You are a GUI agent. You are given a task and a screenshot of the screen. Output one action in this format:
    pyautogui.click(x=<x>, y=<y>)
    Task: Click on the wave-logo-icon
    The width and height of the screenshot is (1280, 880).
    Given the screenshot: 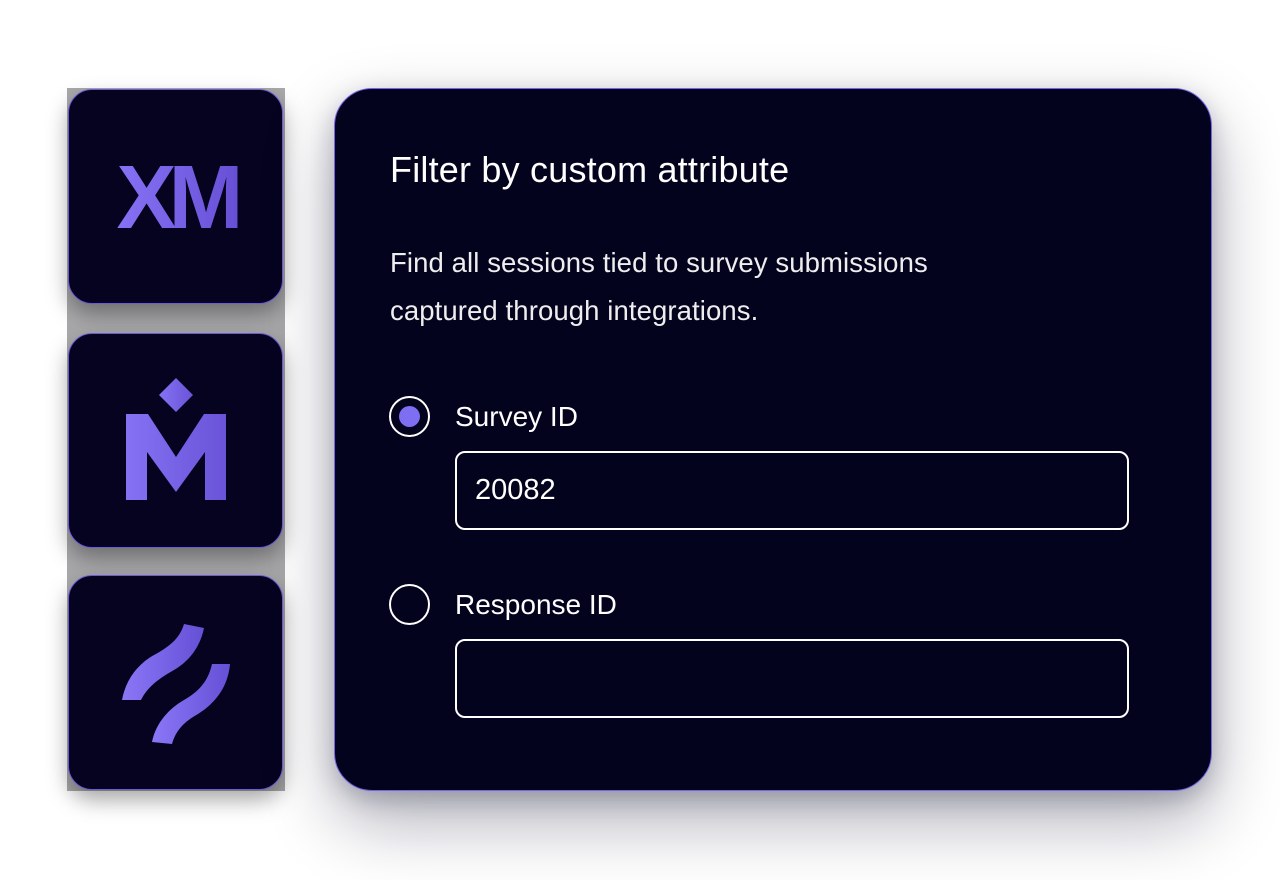 What is the action you would take?
    pyautogui.click(x=175, y=683)
    